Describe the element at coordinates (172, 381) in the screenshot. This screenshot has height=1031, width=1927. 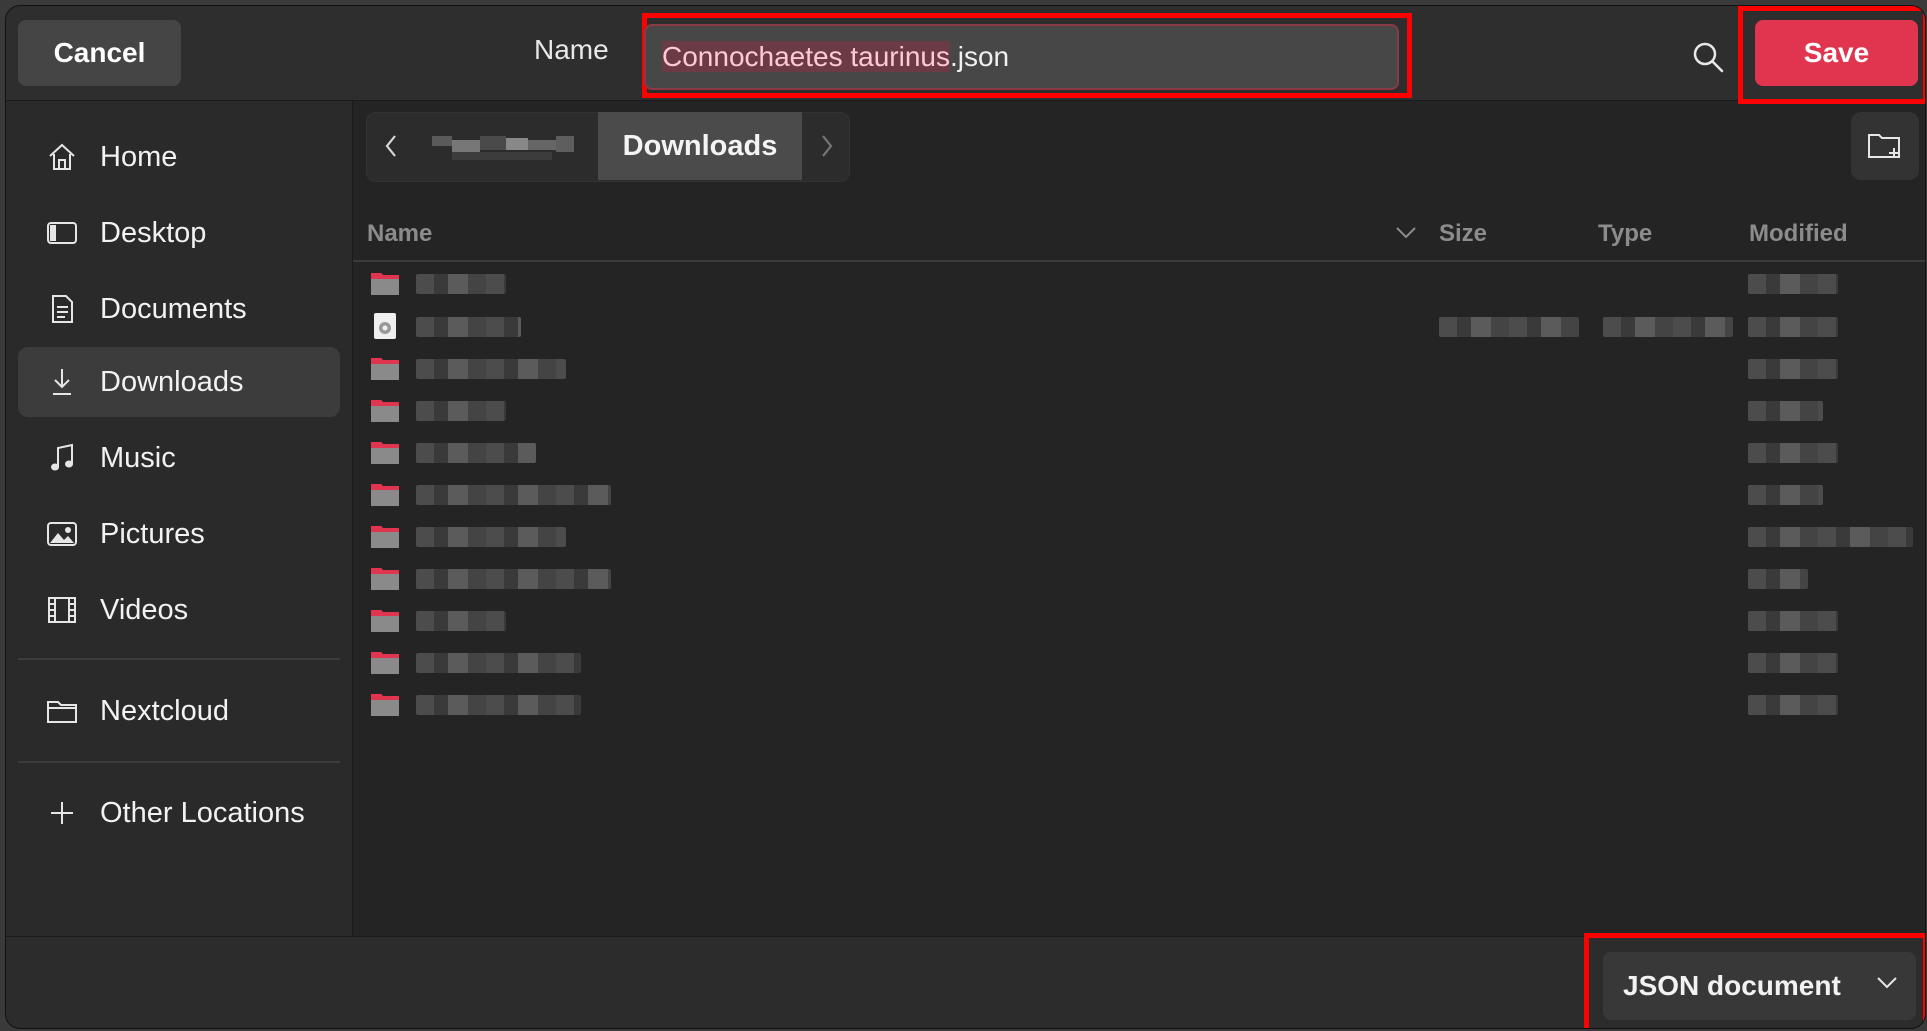
I see `sidebar-item-label: Downloads` at that location.